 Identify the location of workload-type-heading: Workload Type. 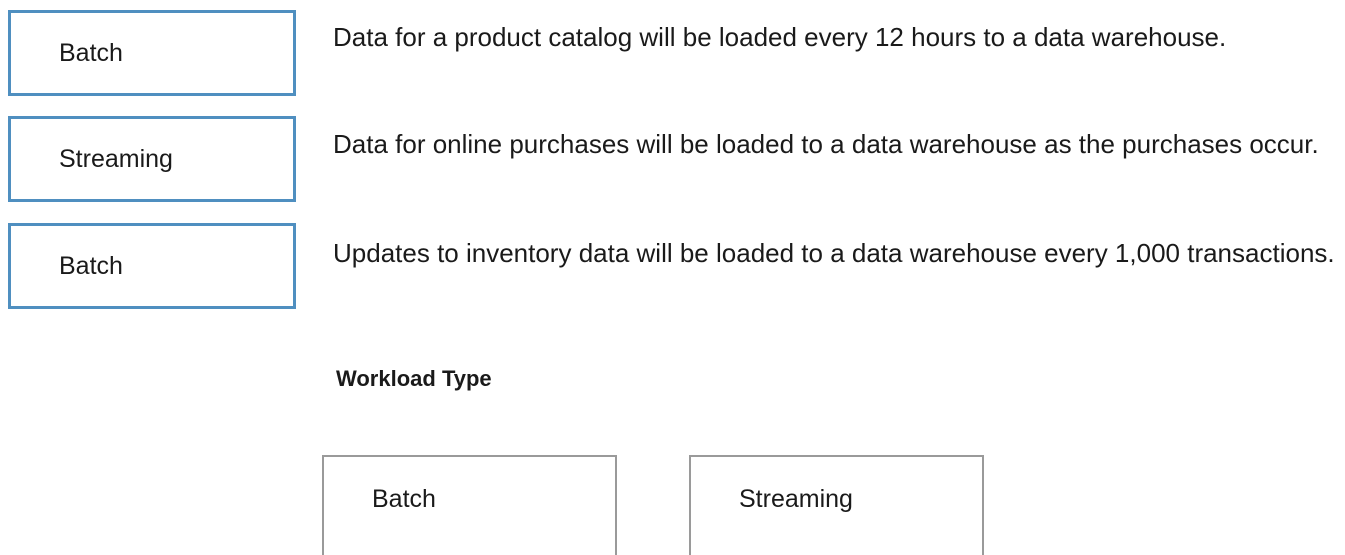
(414, 378).